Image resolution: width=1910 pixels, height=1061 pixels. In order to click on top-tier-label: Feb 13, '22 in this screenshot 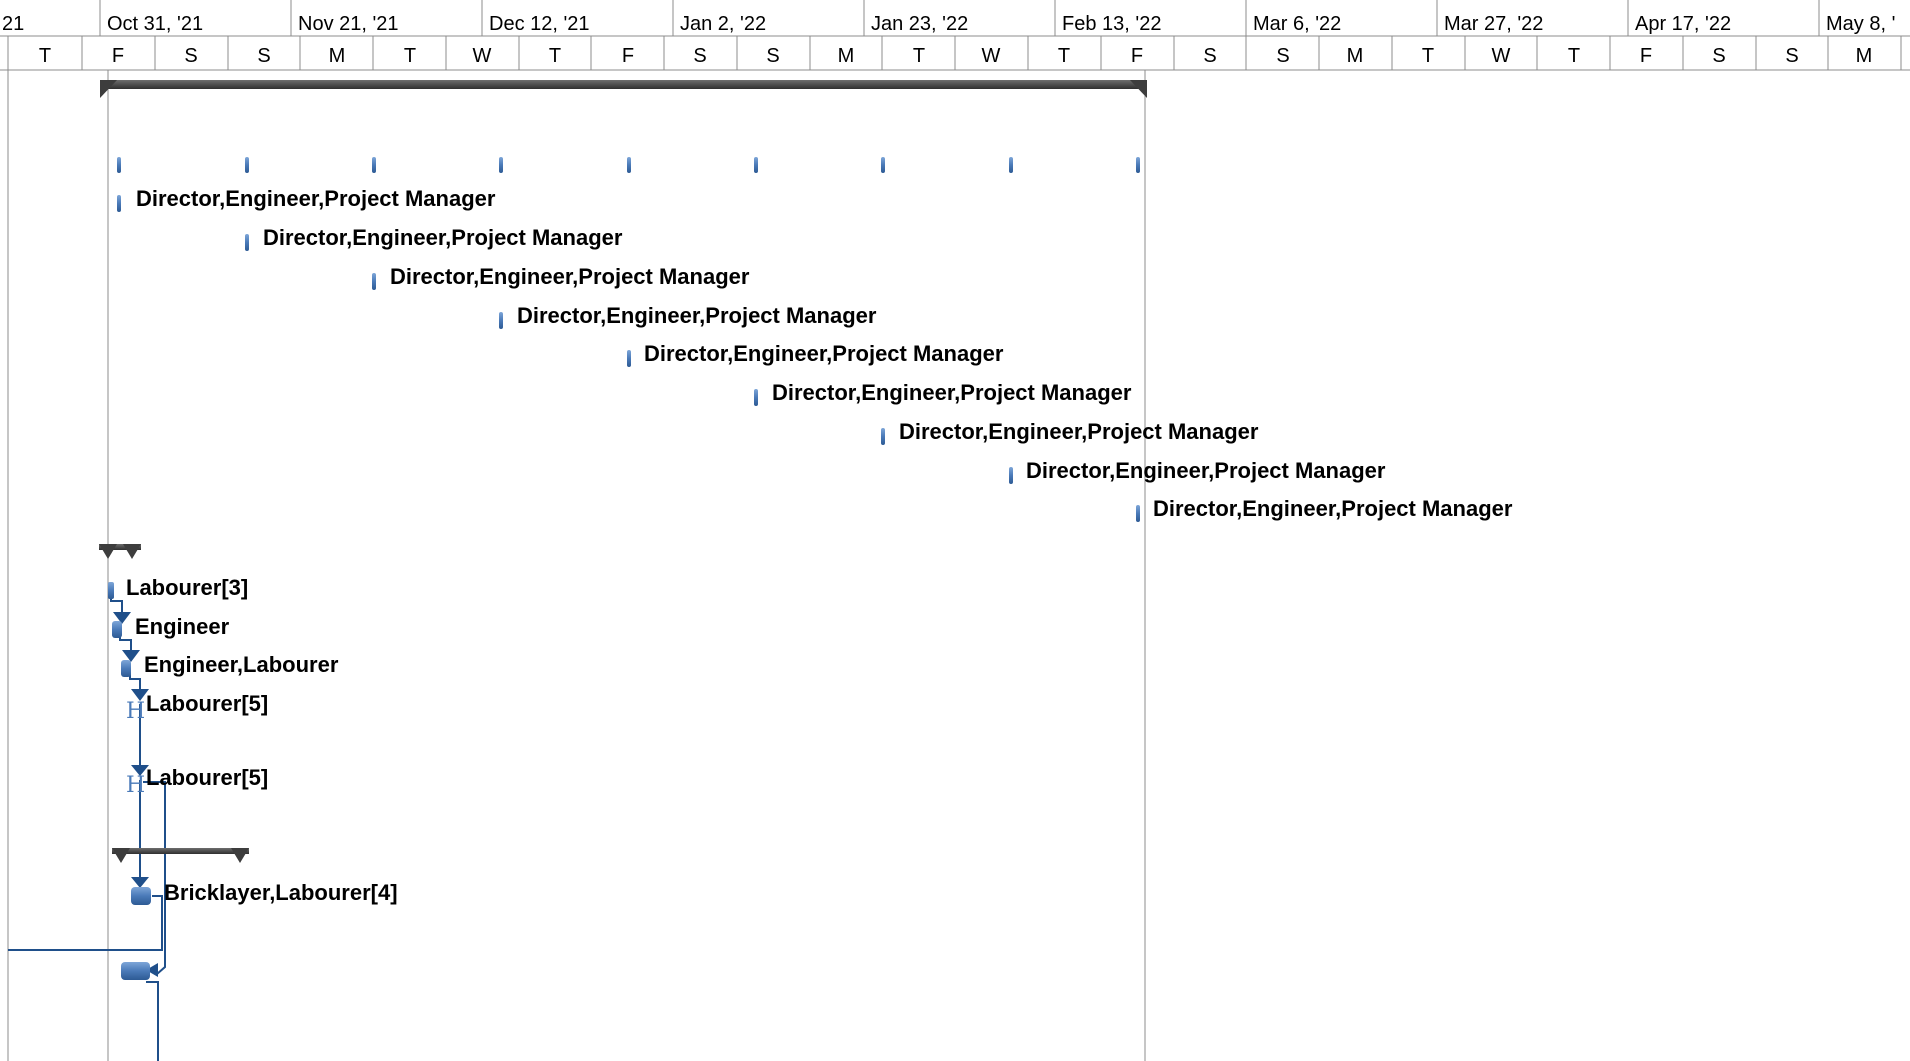, I will do `click(1111, 24)`.